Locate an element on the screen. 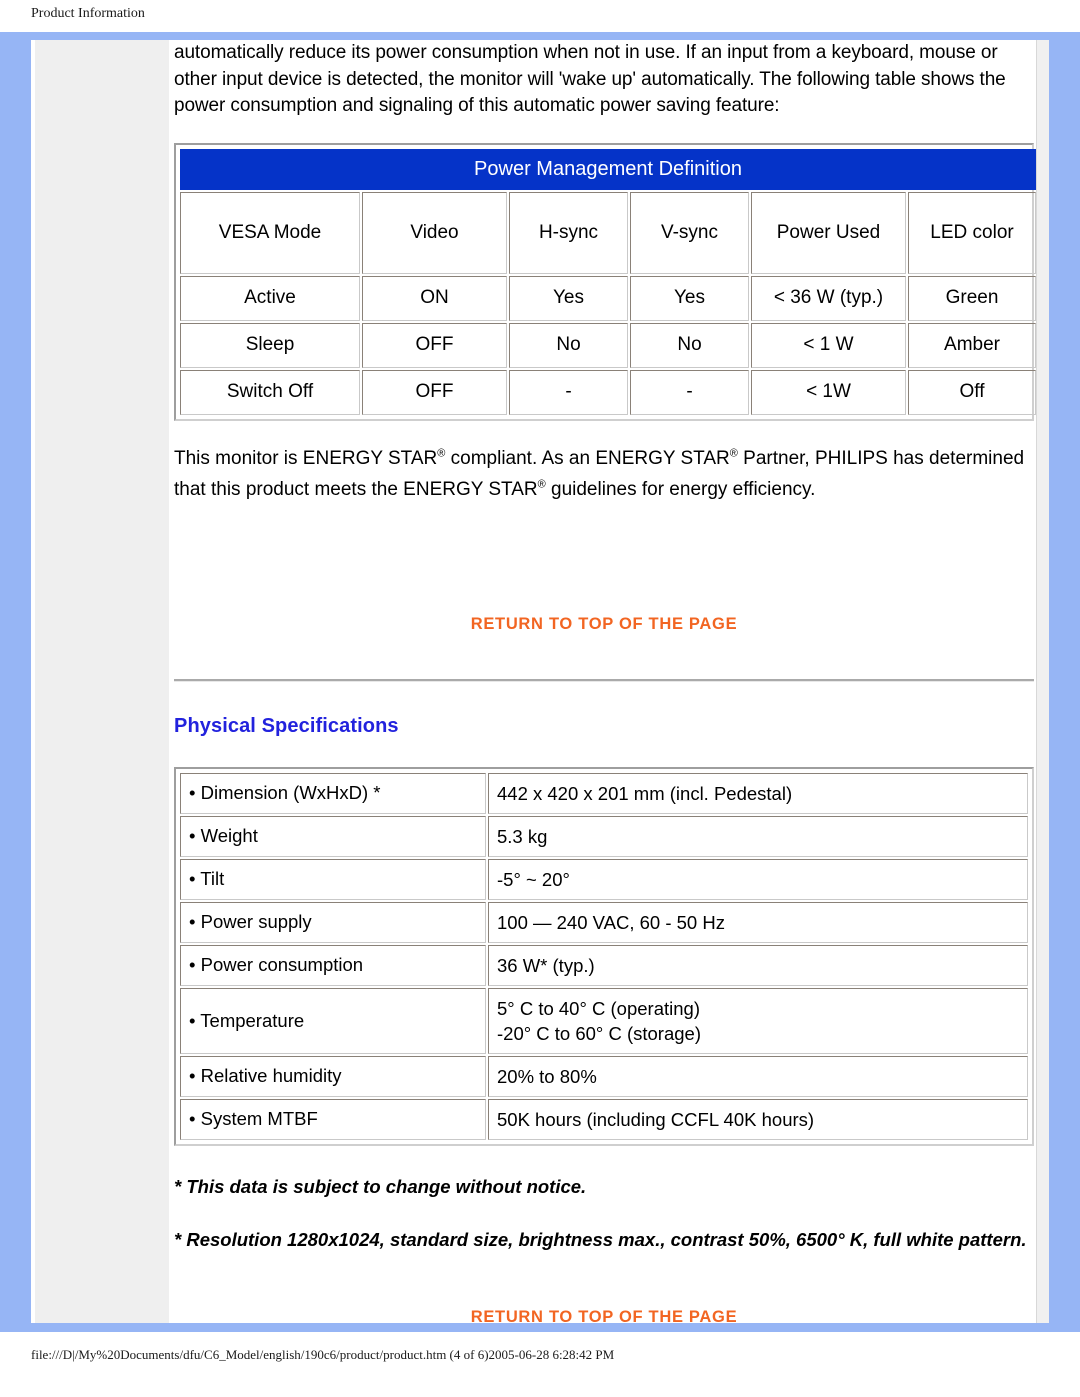 This screenshot has width=1080, height=1397. cell-led-color: Amber is located at coordinates (972, 345).